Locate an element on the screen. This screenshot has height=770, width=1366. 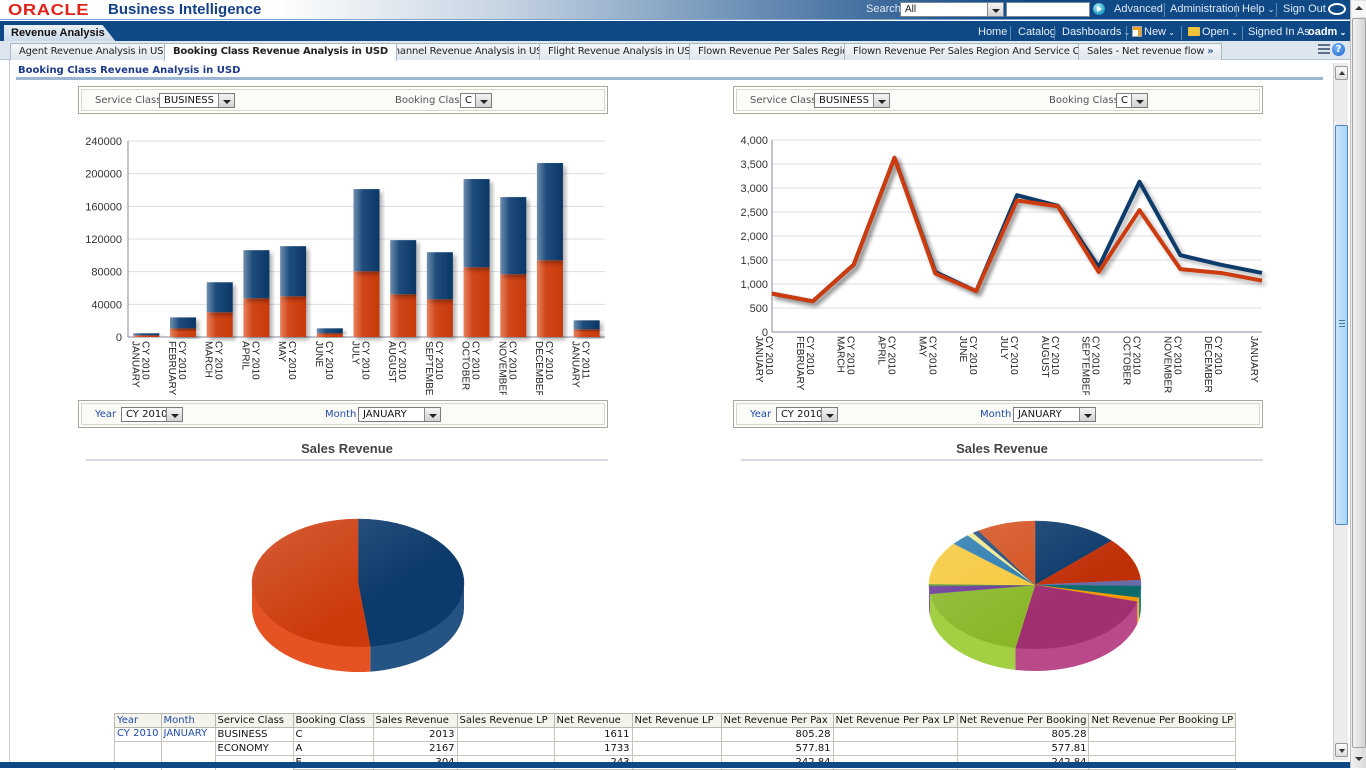
col-header-month: Month is located at coordinates (188, 721).